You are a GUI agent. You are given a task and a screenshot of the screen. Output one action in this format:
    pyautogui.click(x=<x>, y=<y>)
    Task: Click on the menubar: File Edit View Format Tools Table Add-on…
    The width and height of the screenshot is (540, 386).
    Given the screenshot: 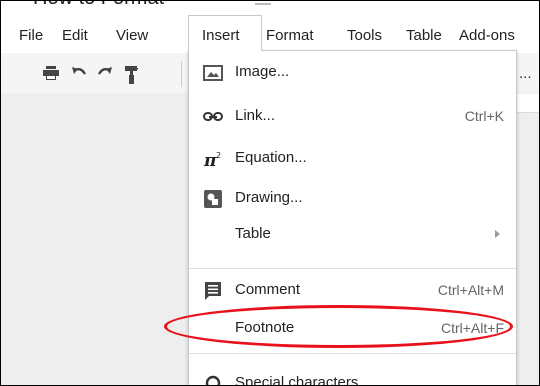 What is the action you would take?
    pyautogui.click(x=270, y=34)
    